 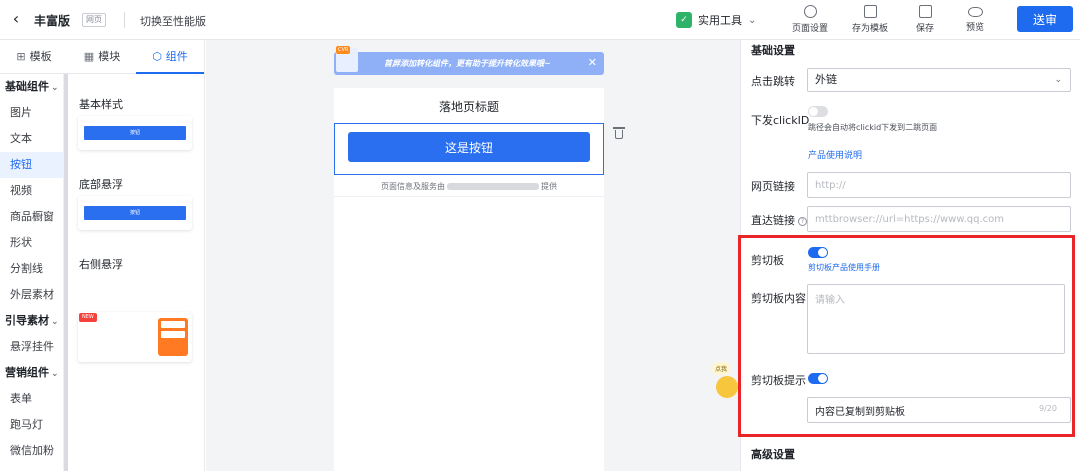 What do you see at coordinates (32, 295) in the screenshot?
I see `category-item-outer-material: 外层素材` at bounding box center [32, 295].